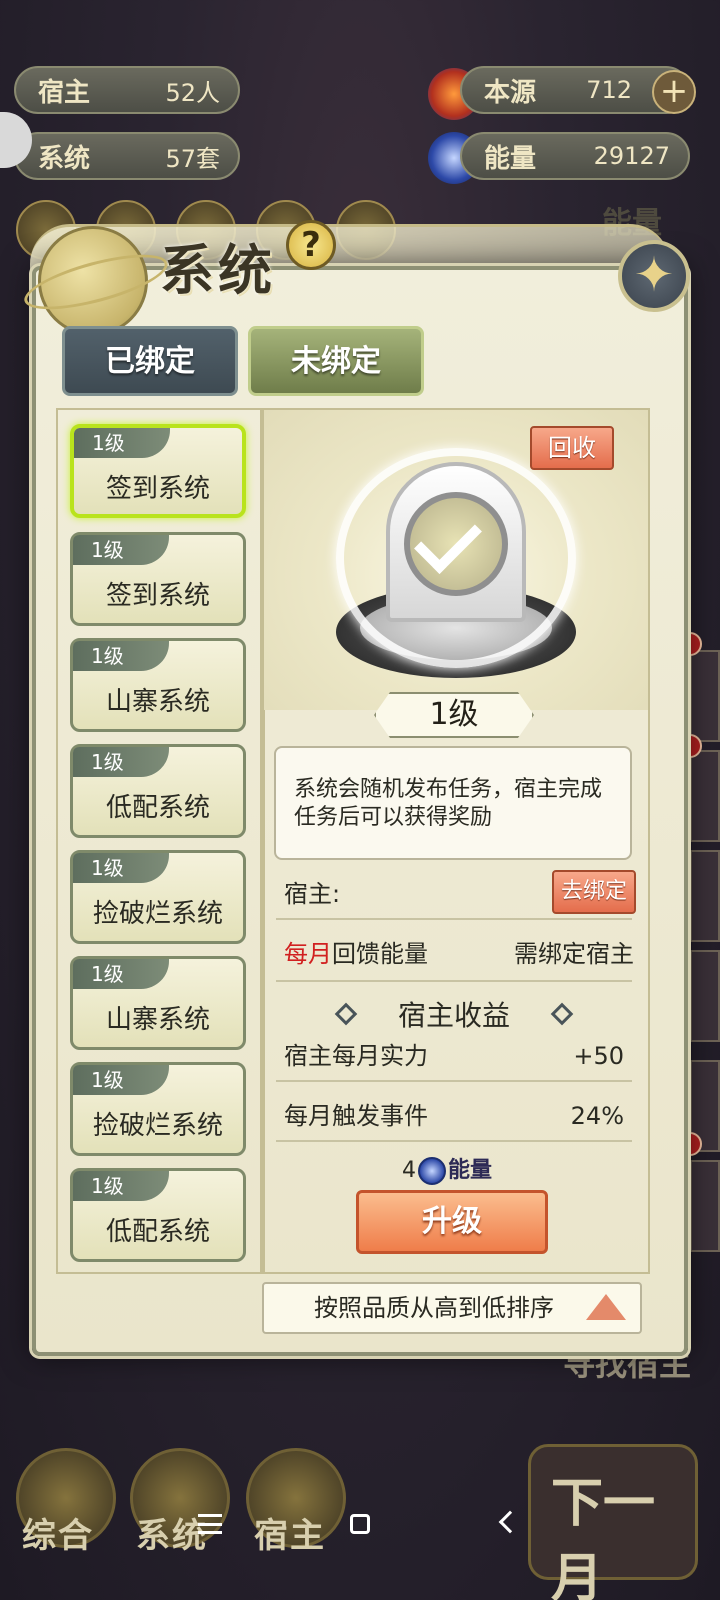  Describe the element at coordinates (64, 92) in the screenshot. I see `hosts-label: 宿主` at that location.